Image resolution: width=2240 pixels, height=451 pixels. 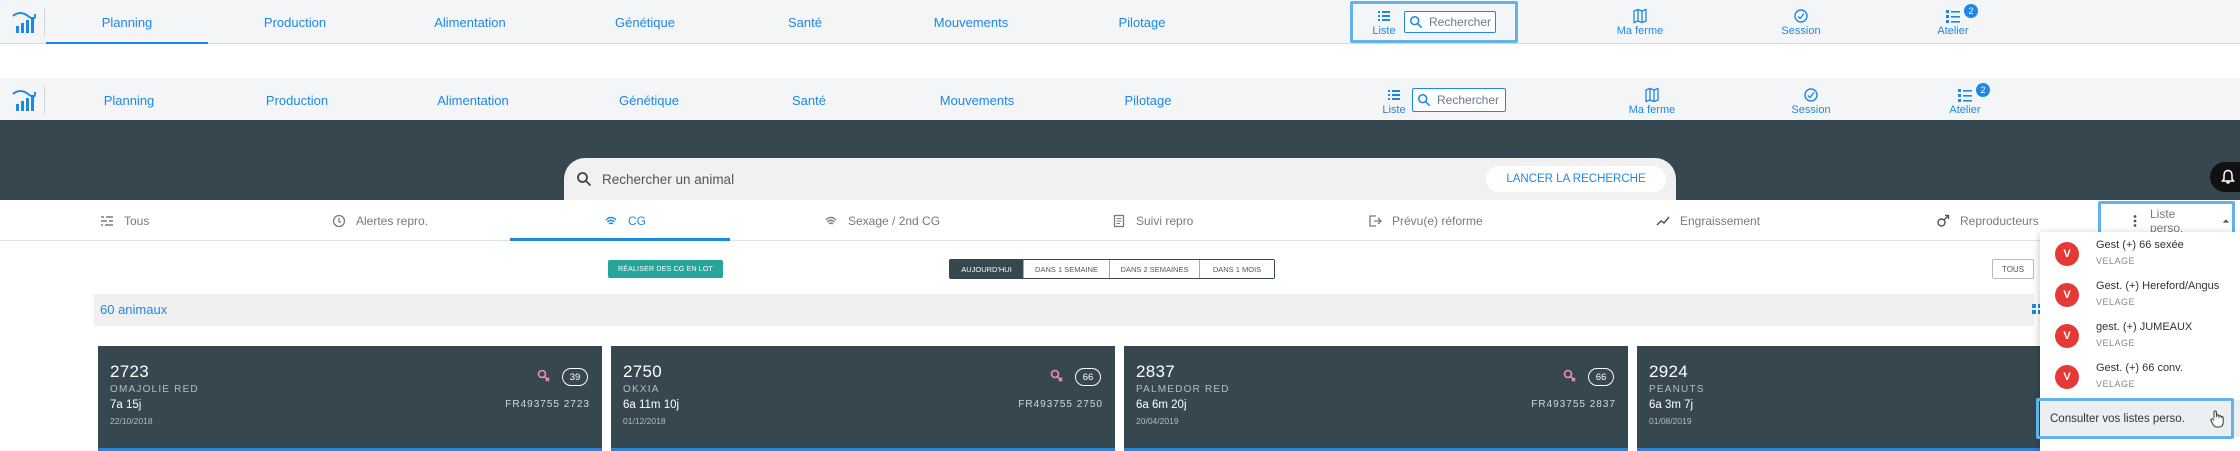 What do you see at coordinates (1953, 30) in the screenshot?
I see `nav-atelier-label: Atelier` at bounding box center [1953, 30].